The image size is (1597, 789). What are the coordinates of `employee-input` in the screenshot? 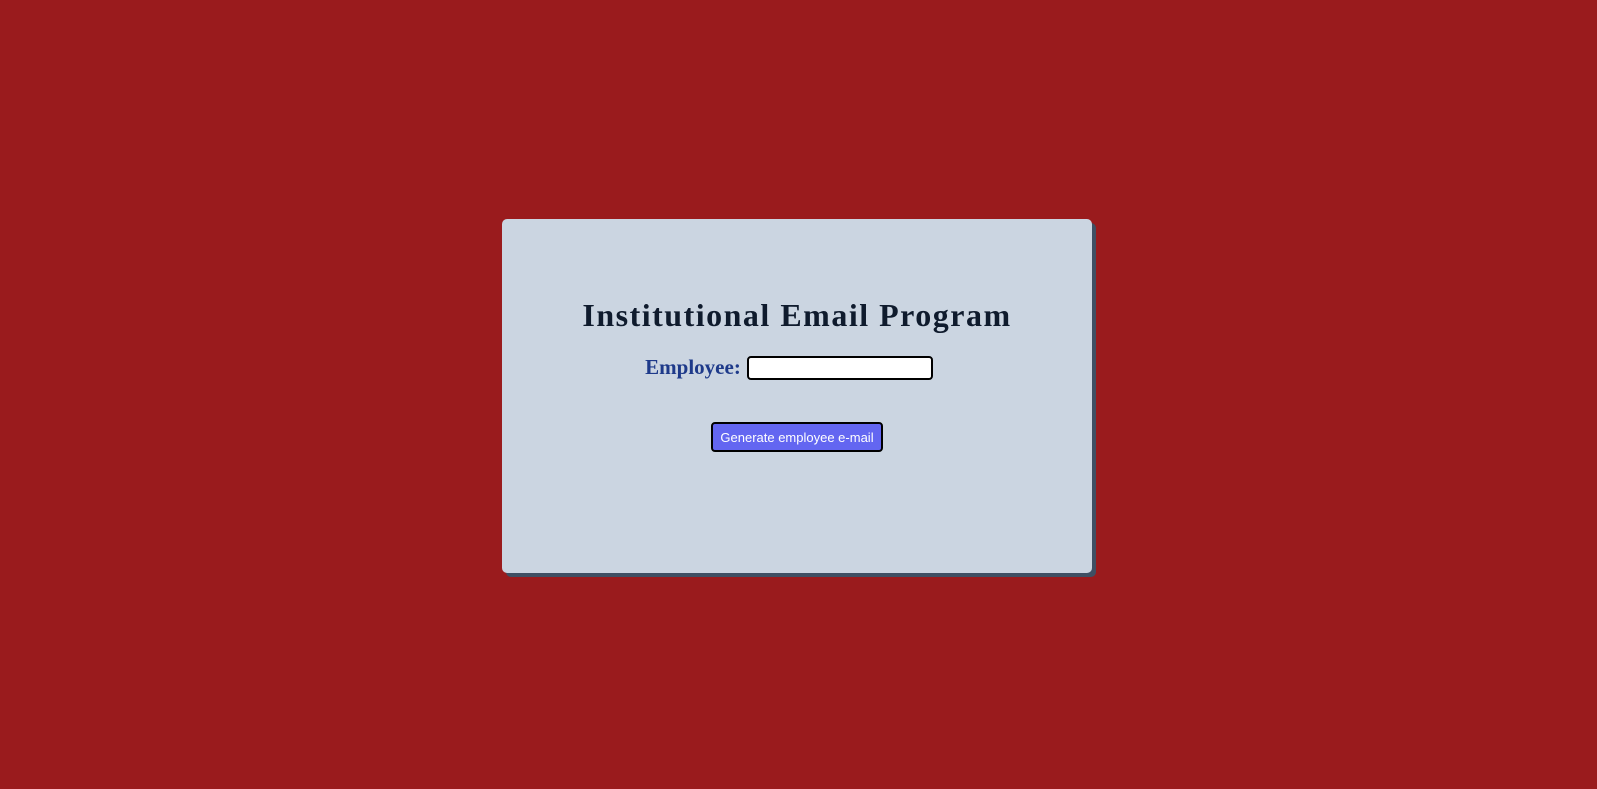 It's located at (839, 367).